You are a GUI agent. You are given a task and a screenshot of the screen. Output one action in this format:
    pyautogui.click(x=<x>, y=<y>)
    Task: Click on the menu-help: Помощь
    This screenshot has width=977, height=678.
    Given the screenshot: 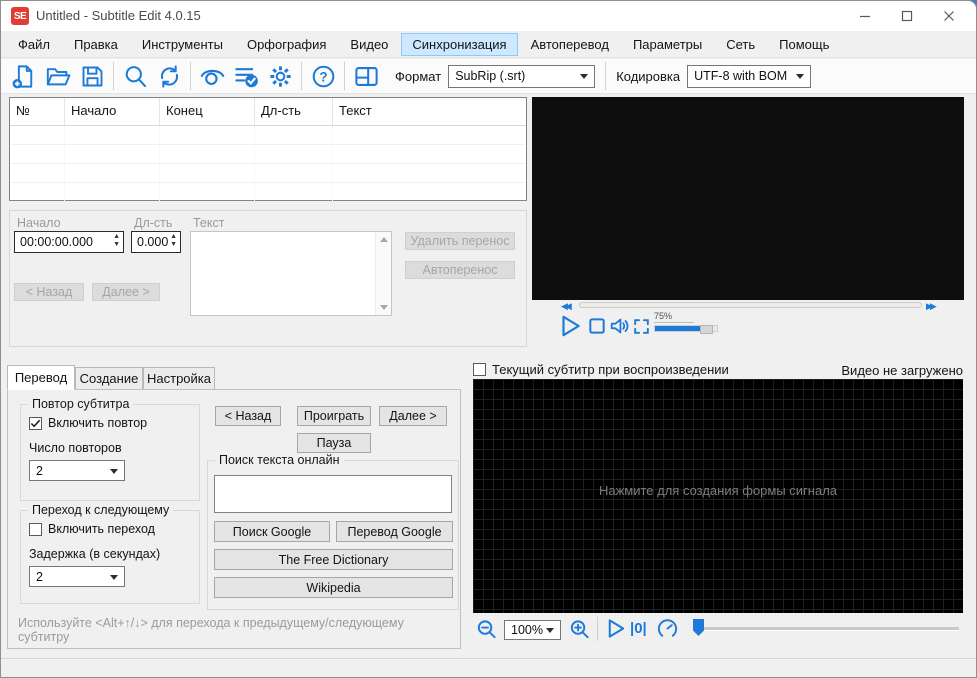 What is the action you would take?
    pyautogui.click(x=804, y=44)
    